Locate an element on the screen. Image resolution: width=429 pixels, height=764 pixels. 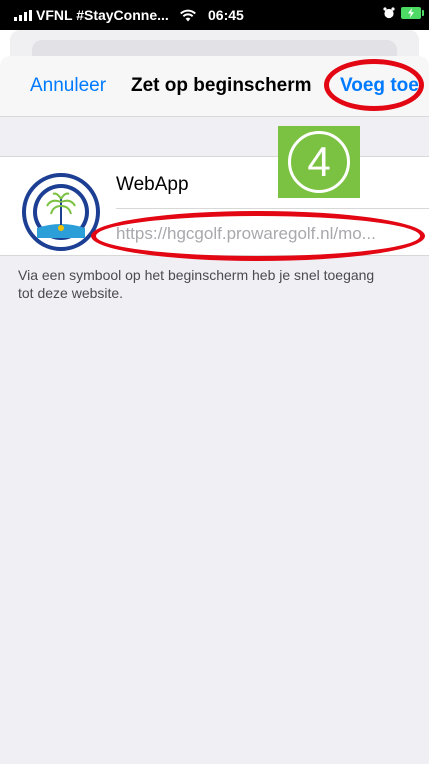
cancel-button: Annuleer is located at coordinates (68, 86).